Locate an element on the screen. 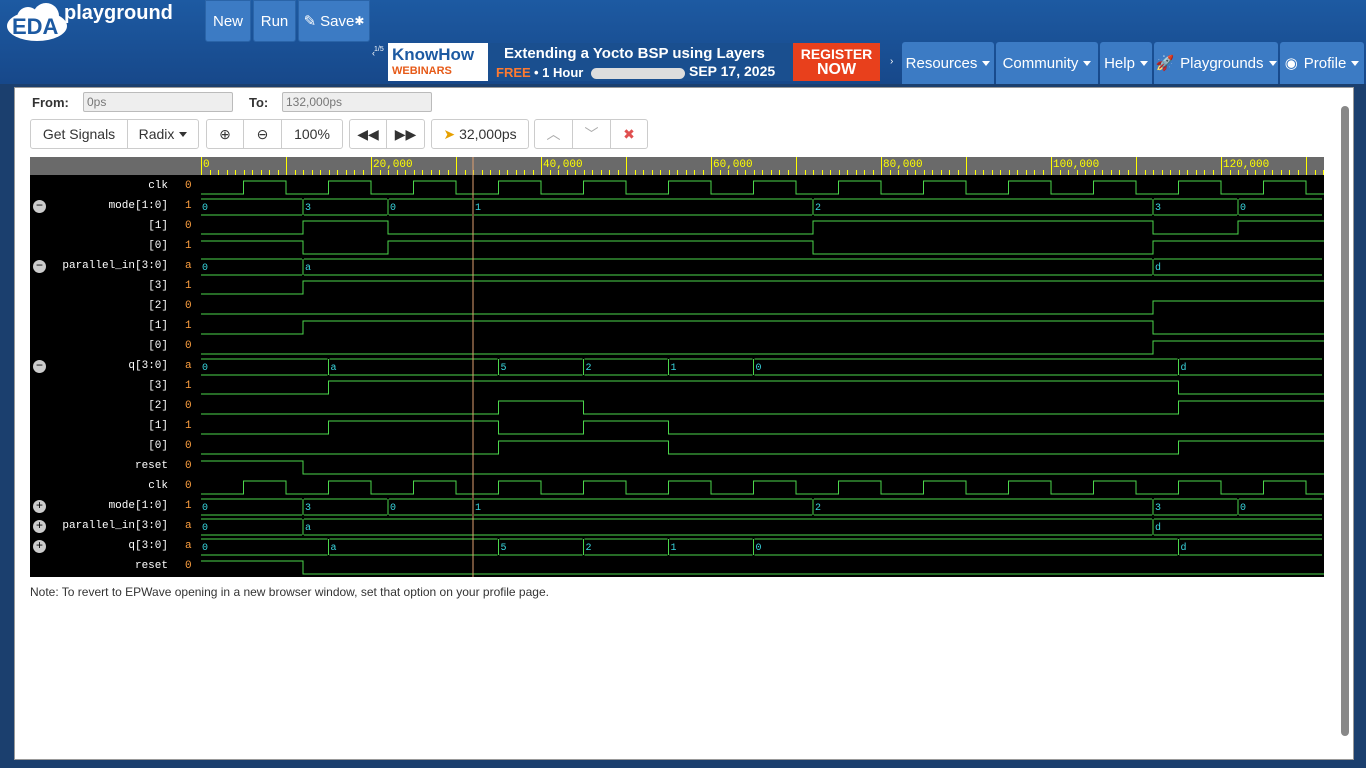 This screenshot has height=768, width=1366. chevron-up-icon: ︿ is located at coordinates (553, 134).